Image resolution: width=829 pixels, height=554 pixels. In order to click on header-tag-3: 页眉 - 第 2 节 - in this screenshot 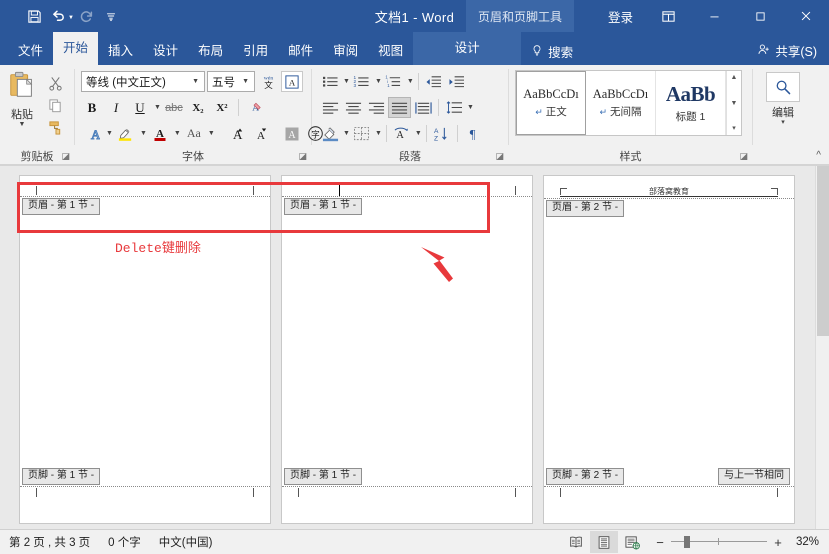, I will do `click(585, 208)`.